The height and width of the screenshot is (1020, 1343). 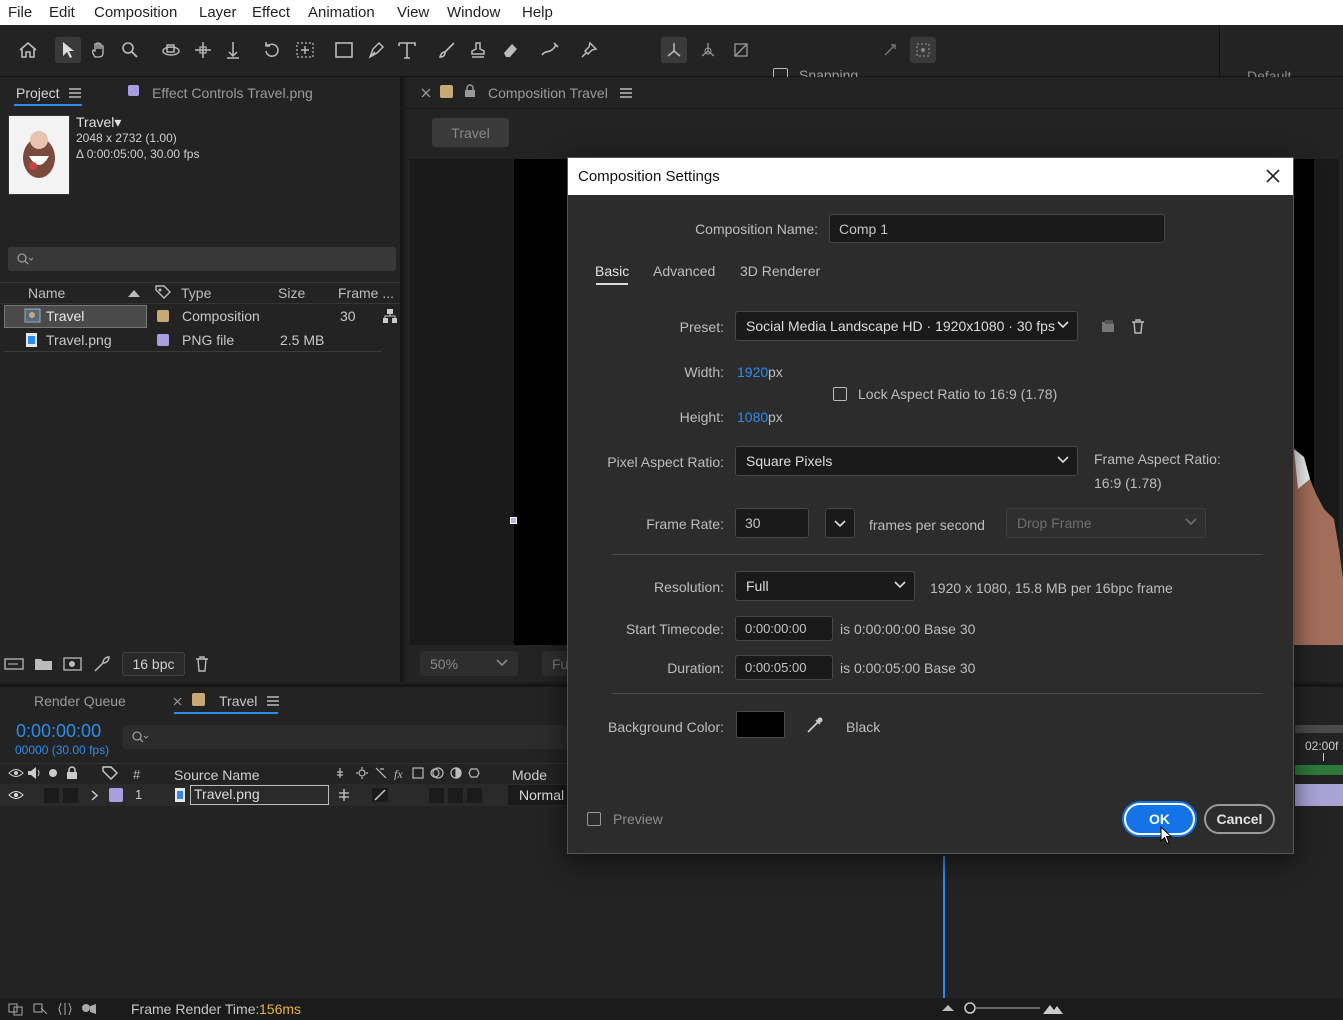 I want to click on pixel-aspect-dropdown: Square Pixels, so click(x=906, y=461).